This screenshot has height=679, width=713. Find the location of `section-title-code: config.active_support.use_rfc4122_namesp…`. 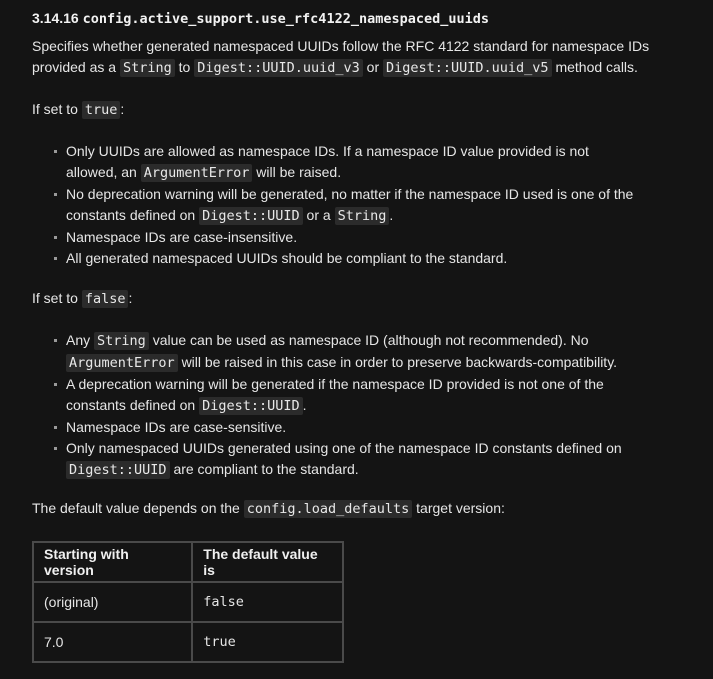

section-title-code: config.active_support.use_rfc4122_namesp… is located at coordinates (285, 19).